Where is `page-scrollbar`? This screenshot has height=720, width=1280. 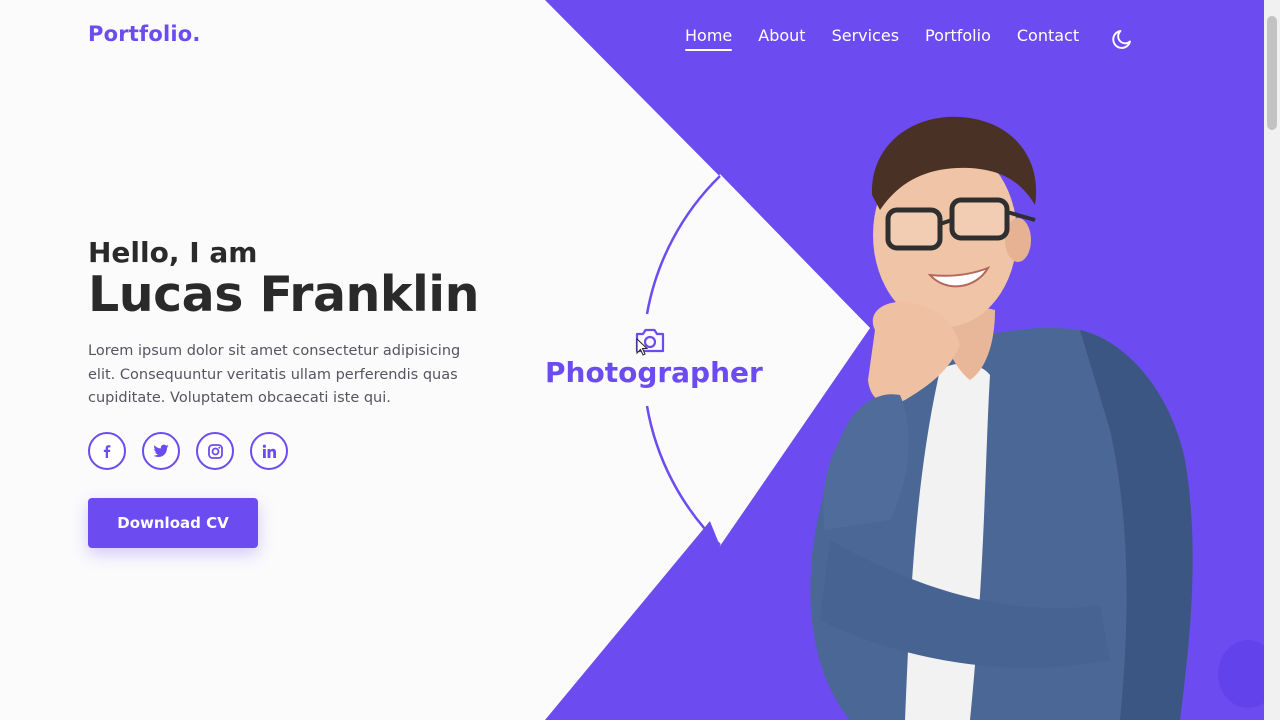
page-scrollbar is located at coordinates (1272, 360).